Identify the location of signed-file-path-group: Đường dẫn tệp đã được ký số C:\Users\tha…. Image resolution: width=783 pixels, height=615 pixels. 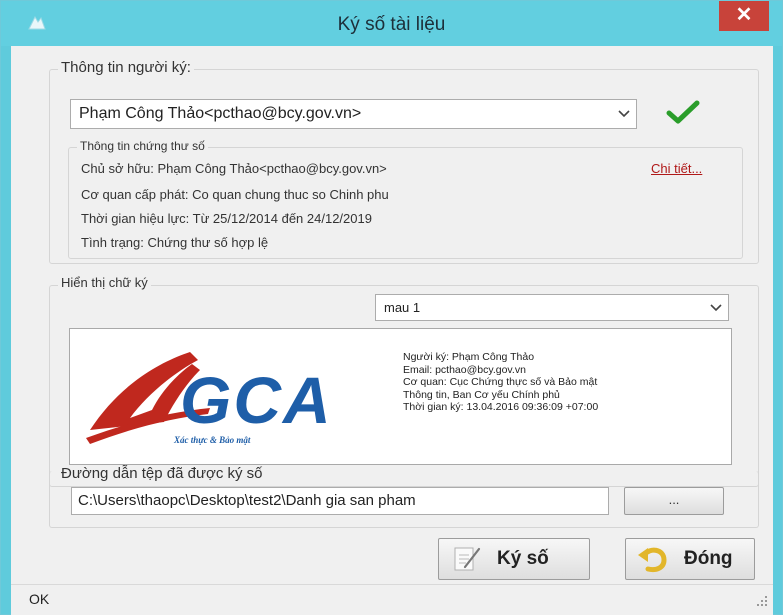
(404, 496).